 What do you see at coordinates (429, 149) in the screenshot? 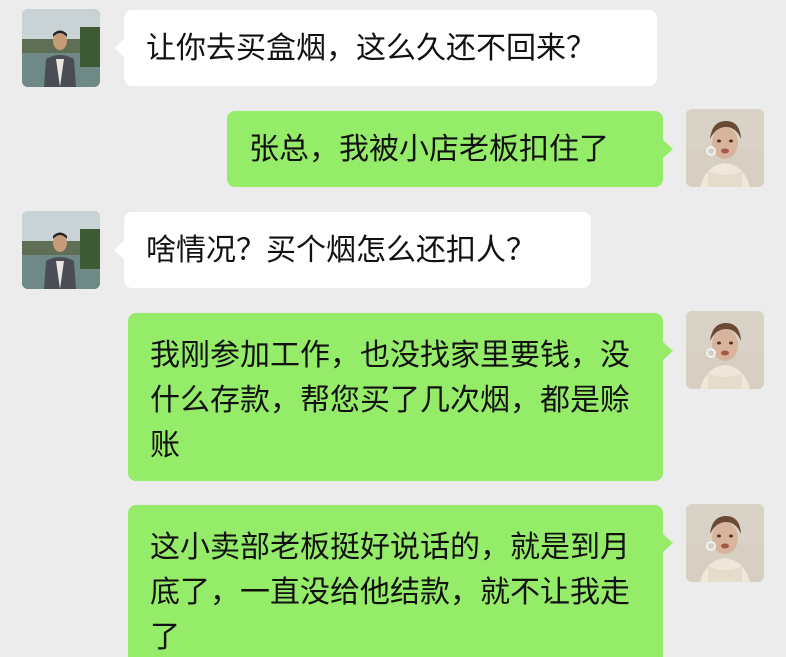
I see `message-text: 张总，我被小店老板扣住了` at bounding box center [429, 149].